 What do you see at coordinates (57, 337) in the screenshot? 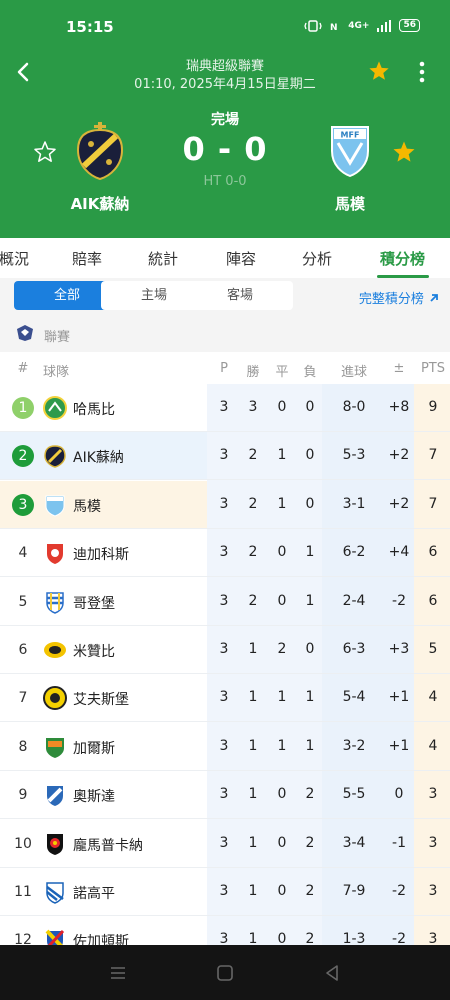
I see `league-section-label: 聯賽` at bounding box center [57, 337].